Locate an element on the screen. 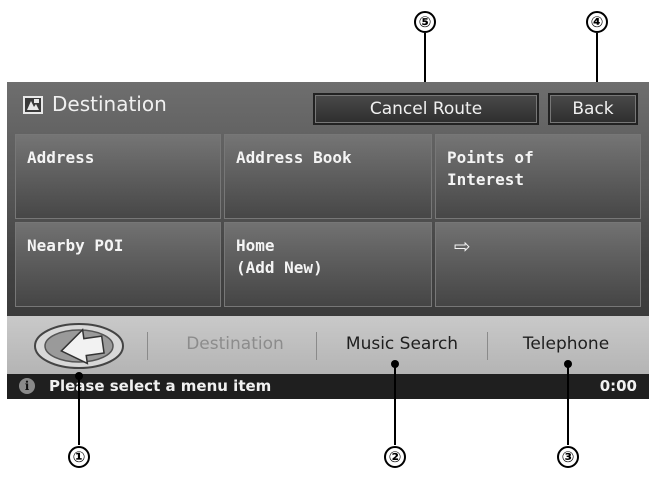  callout-4: ④ is located at coordinates (597, 22).